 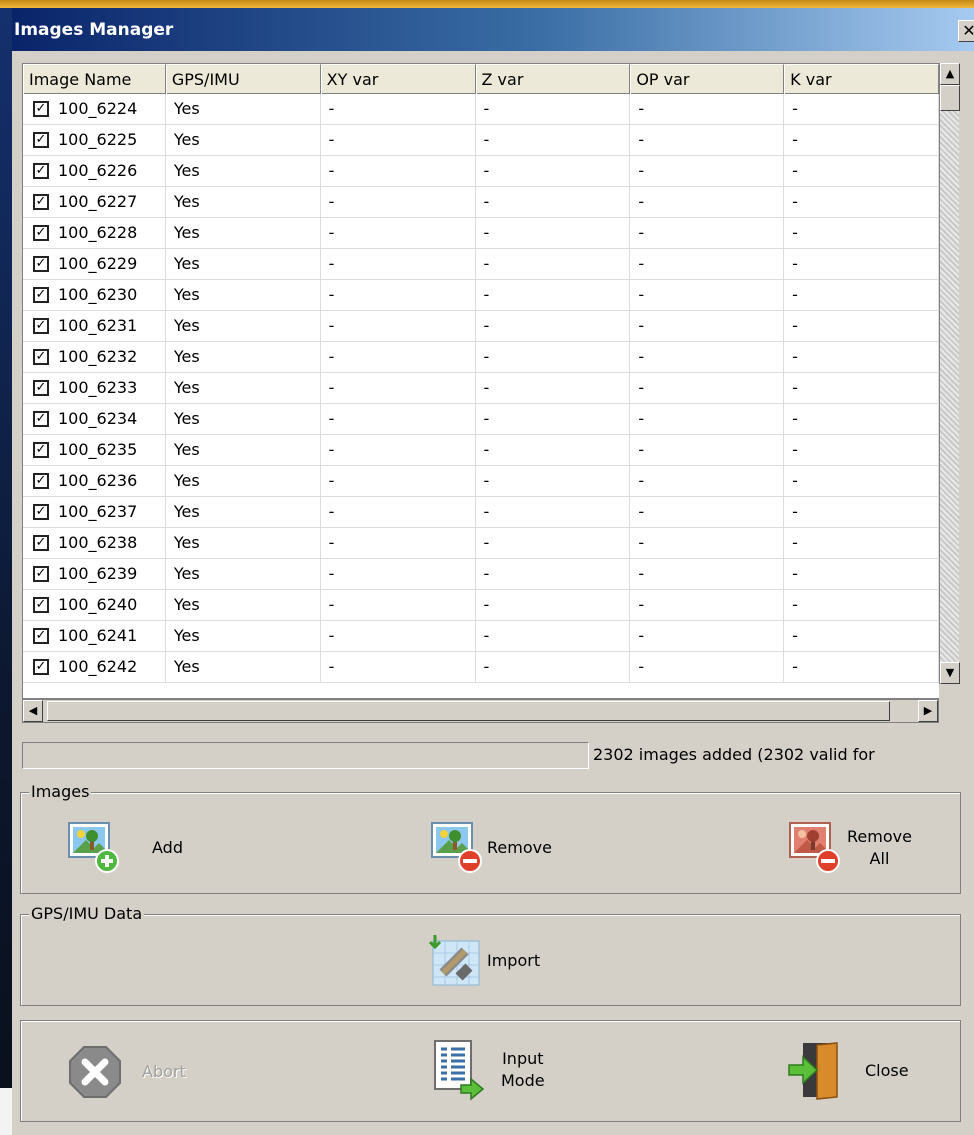 I want to click on image-name-cell: ✓ 100_6239, so click(x=94, y=574).